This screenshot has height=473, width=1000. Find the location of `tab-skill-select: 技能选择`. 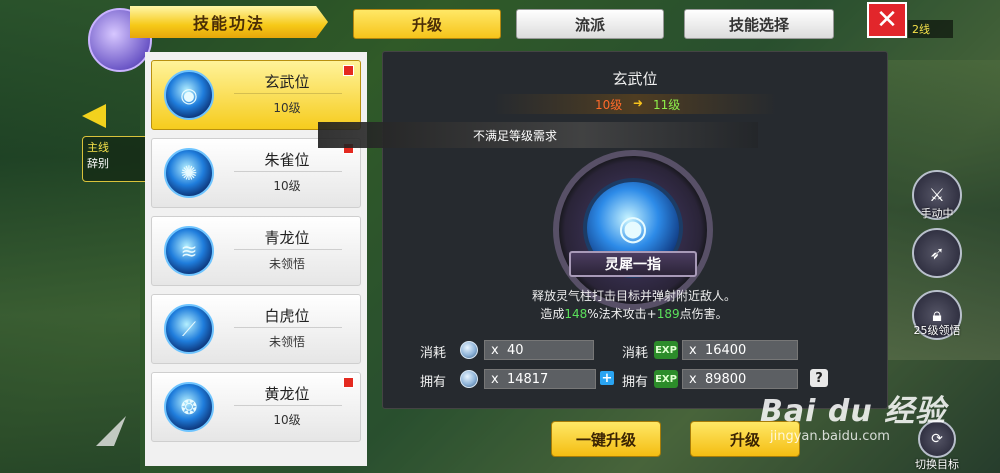

tab-skill-select: 技能选择 is located at coordinates (759, 24).